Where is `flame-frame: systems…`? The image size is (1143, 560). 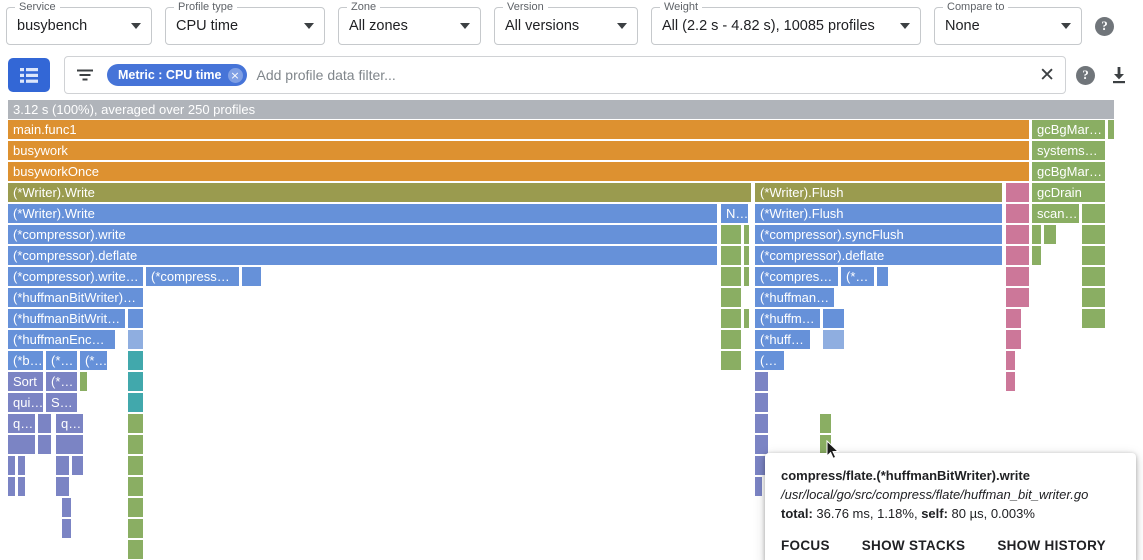
flame-frame: systems… is located at coordinates (1069, 151).